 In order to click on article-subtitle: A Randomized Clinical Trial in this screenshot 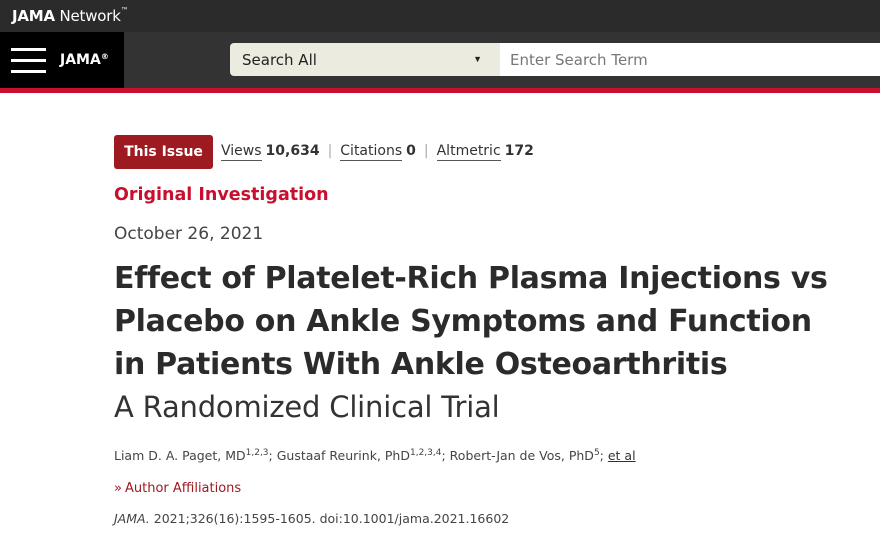, I will do `click(307, 407)`.